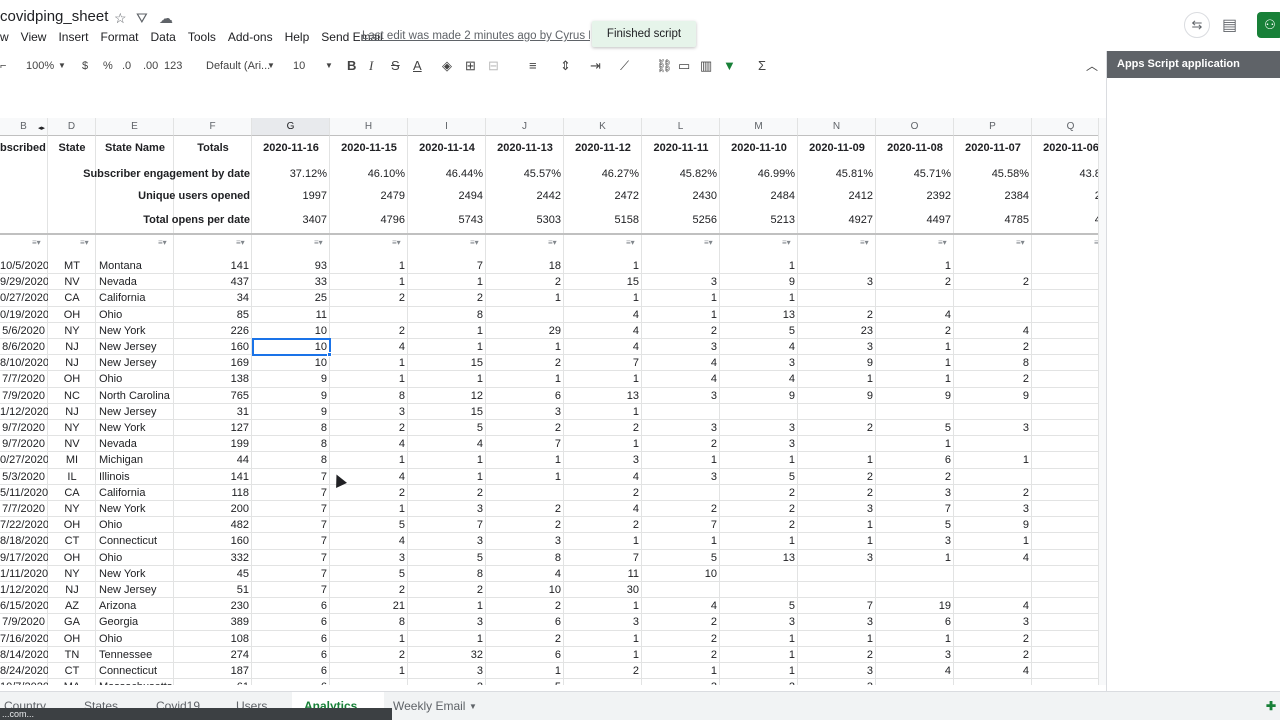 This screenshot has width=1280, height=721. I want to click on column-header-e: E, so click(135, 127).